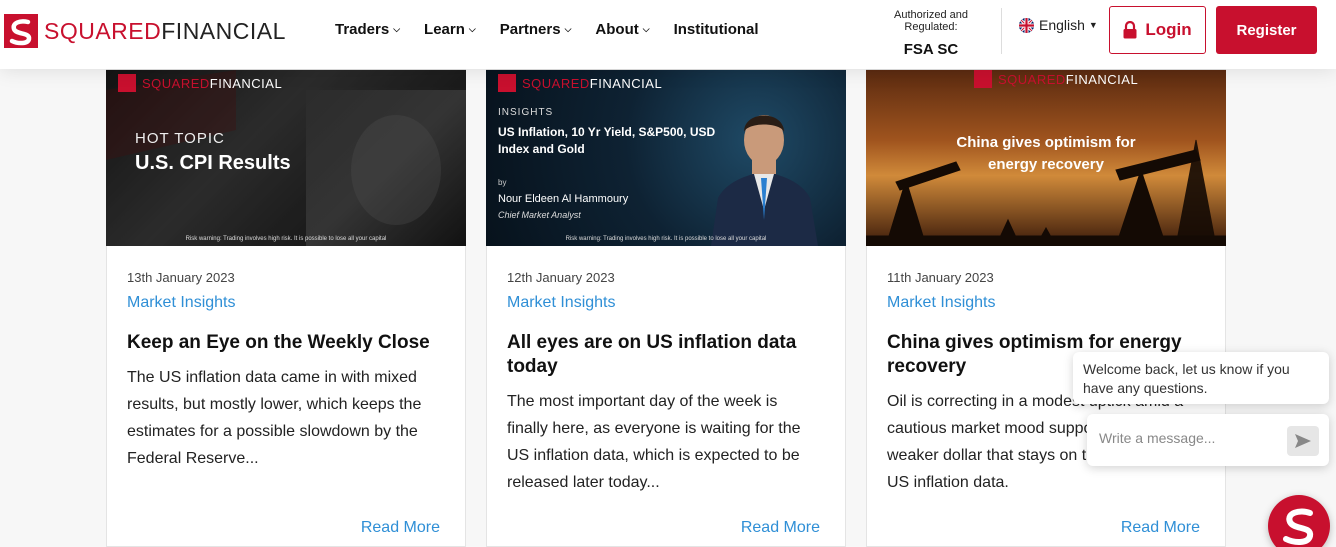  I want to click on lock-icon, so click(1130, 29).